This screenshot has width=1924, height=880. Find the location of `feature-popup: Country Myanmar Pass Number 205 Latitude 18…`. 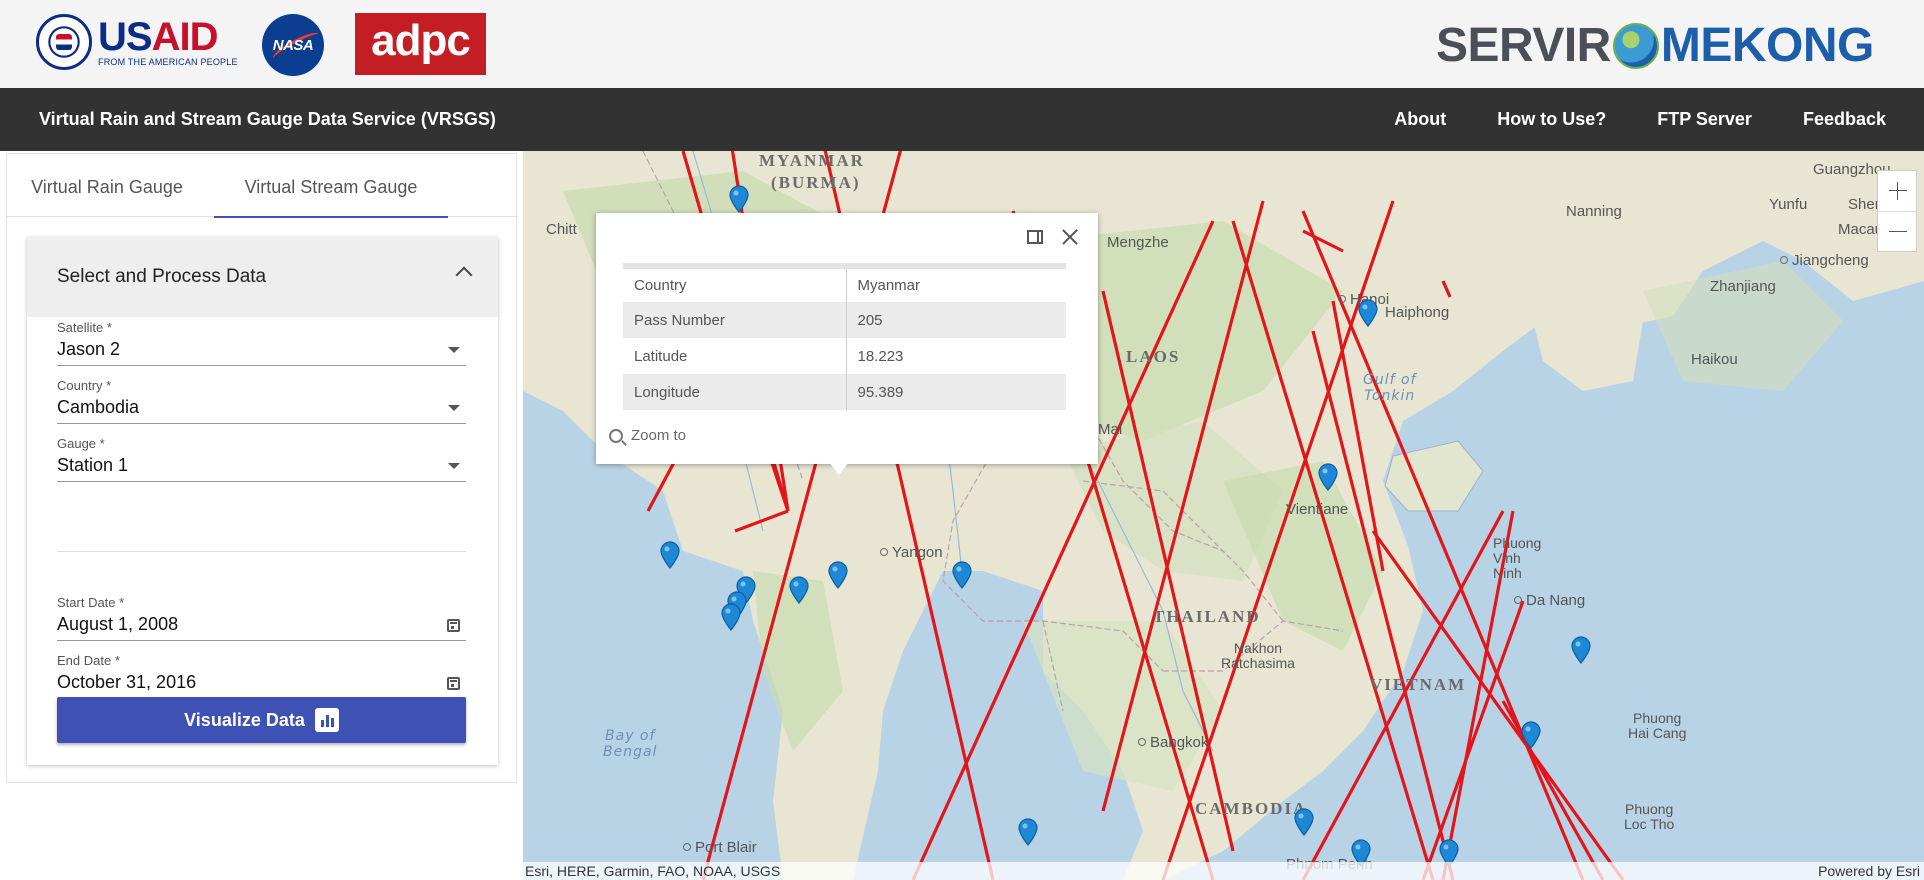

feature-popup: Country Myanmar Pass Number 205 Latitude 18… is located at coordinates (847, 344).